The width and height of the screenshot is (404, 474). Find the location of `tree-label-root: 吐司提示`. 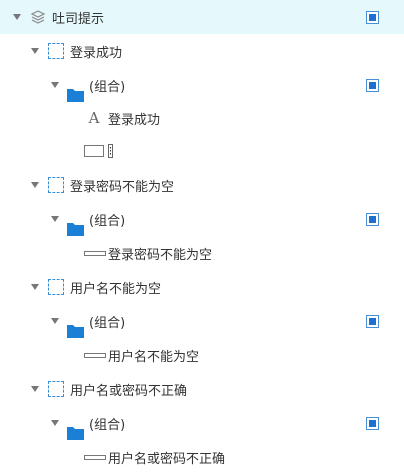

tree-label-root: 吐司提示 is located at coordinates (78, 19).